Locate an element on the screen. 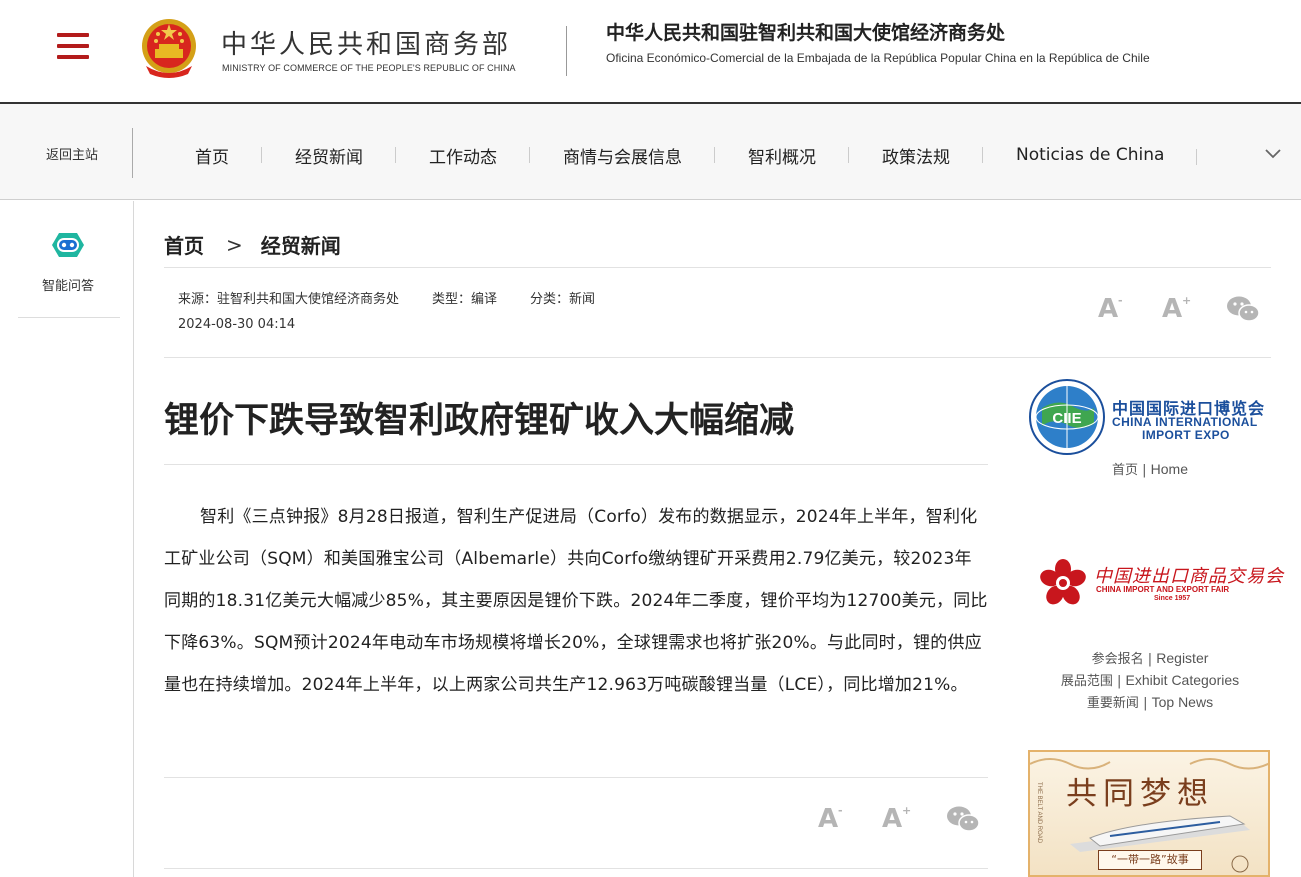 This screenshot has width=1301, height=877. ciie-name-en-1: CHINA INTERNATIONAL is located at coordinates (1185, 422).